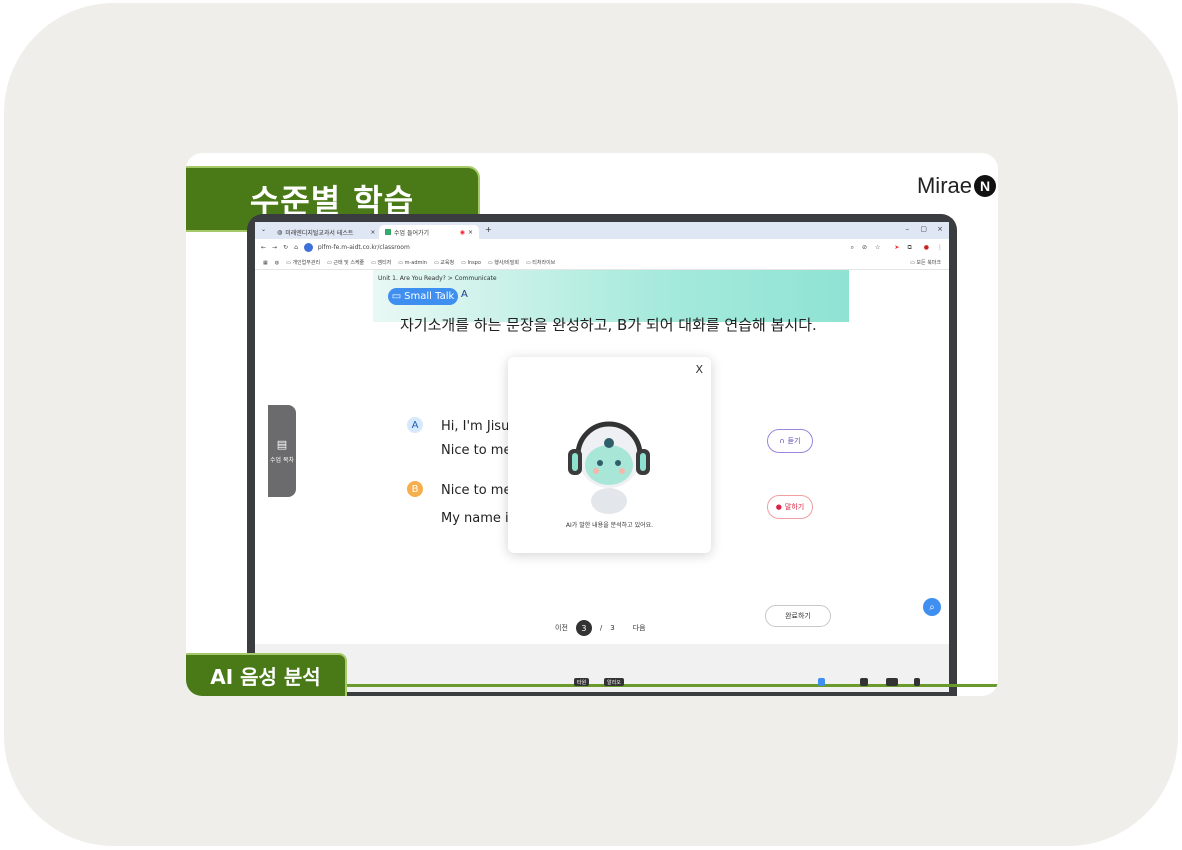 The image size is (1182, 850). Describe the element at coordinates (864, 247) in the screenshot. I see `eye-off-icon: ⊘` at that location.